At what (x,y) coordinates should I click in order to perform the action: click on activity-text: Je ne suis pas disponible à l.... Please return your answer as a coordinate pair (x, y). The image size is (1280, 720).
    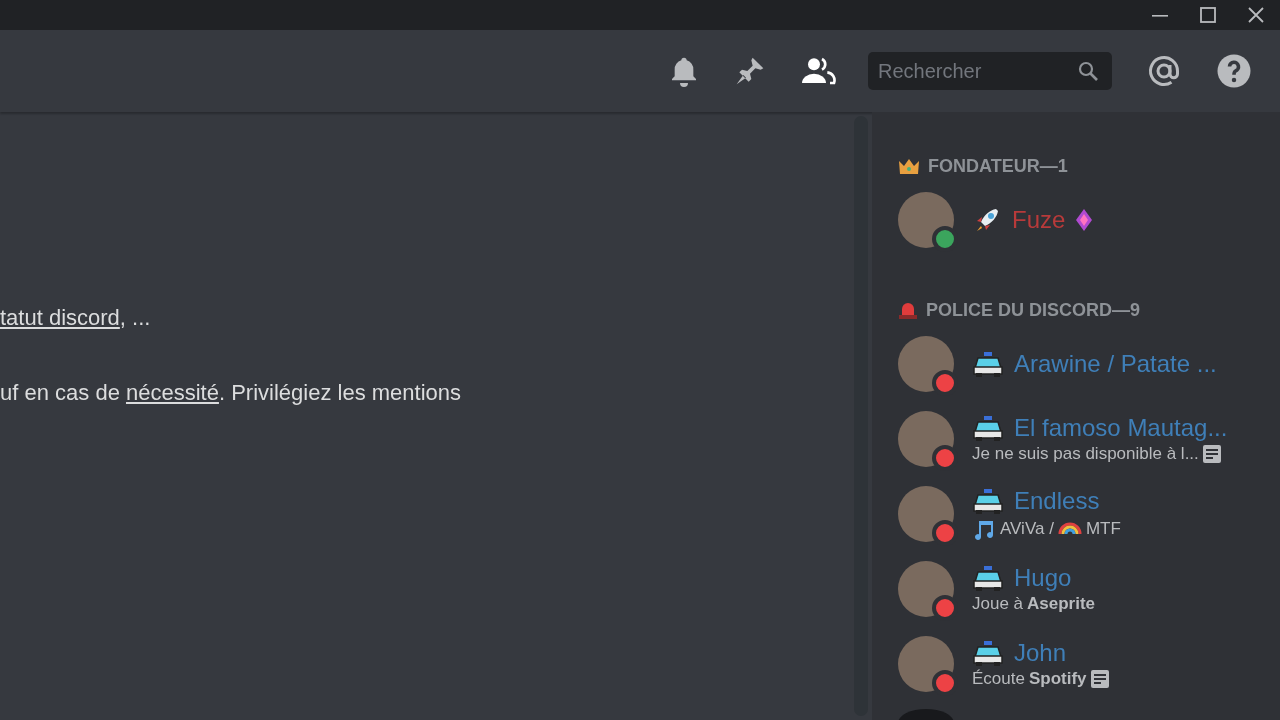
    Looking at the image, I should click on (1085, 453).